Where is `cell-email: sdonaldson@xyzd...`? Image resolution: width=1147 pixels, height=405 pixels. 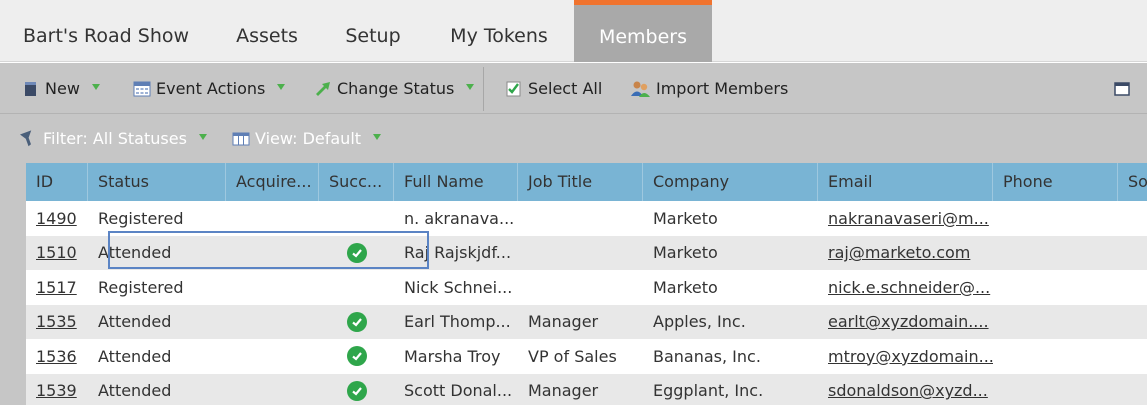
cell-email: sdonaldson@xyzd... is located at coordinates (905, 389).